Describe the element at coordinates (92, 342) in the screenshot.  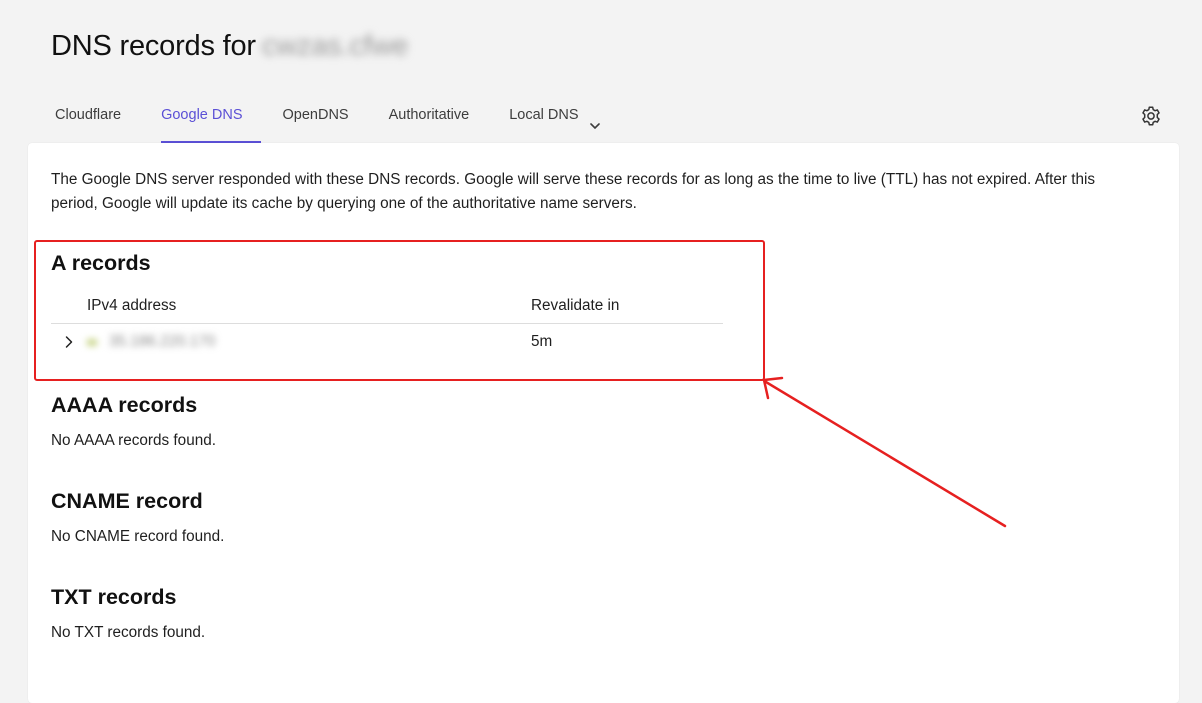
I see `flag-icon` at that location.